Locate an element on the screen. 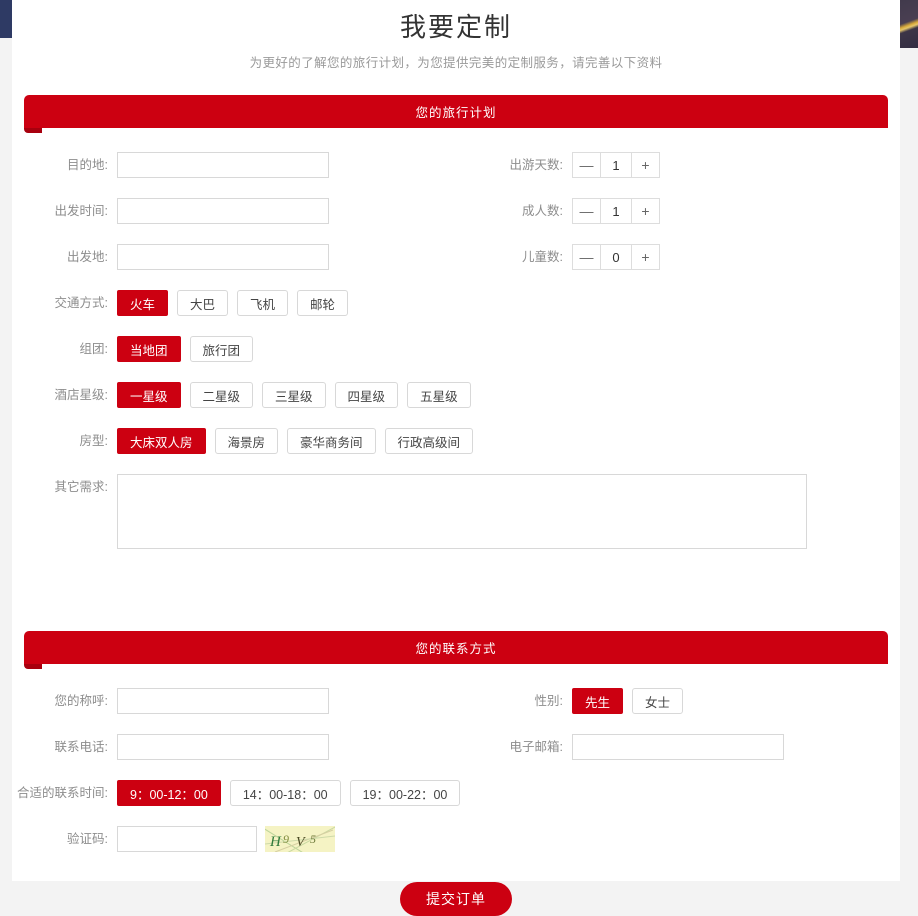  captcha-row: H 9 V 5 is located at coordinates (226, 839).